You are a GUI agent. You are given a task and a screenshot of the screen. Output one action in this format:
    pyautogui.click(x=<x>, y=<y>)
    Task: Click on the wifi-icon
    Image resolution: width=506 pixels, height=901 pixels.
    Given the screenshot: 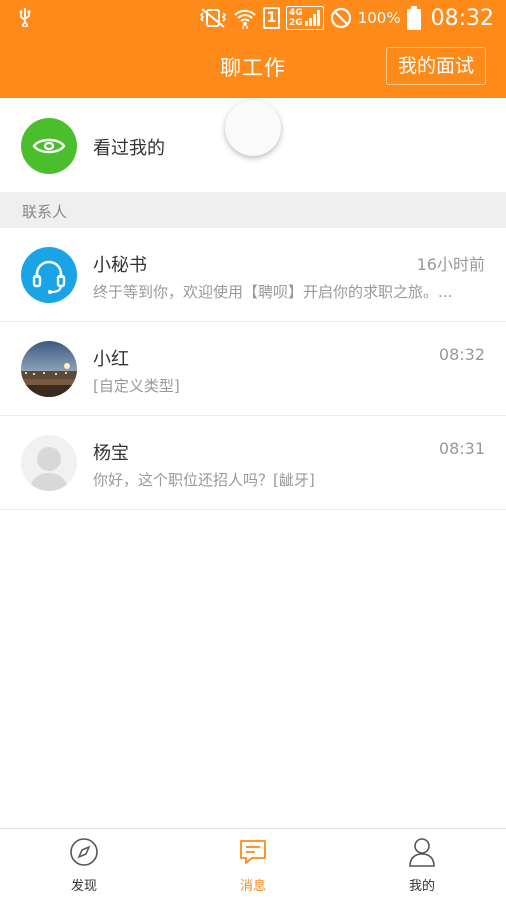 What is the action you would take?
    pyautogui.click(x=245, y=18)
    